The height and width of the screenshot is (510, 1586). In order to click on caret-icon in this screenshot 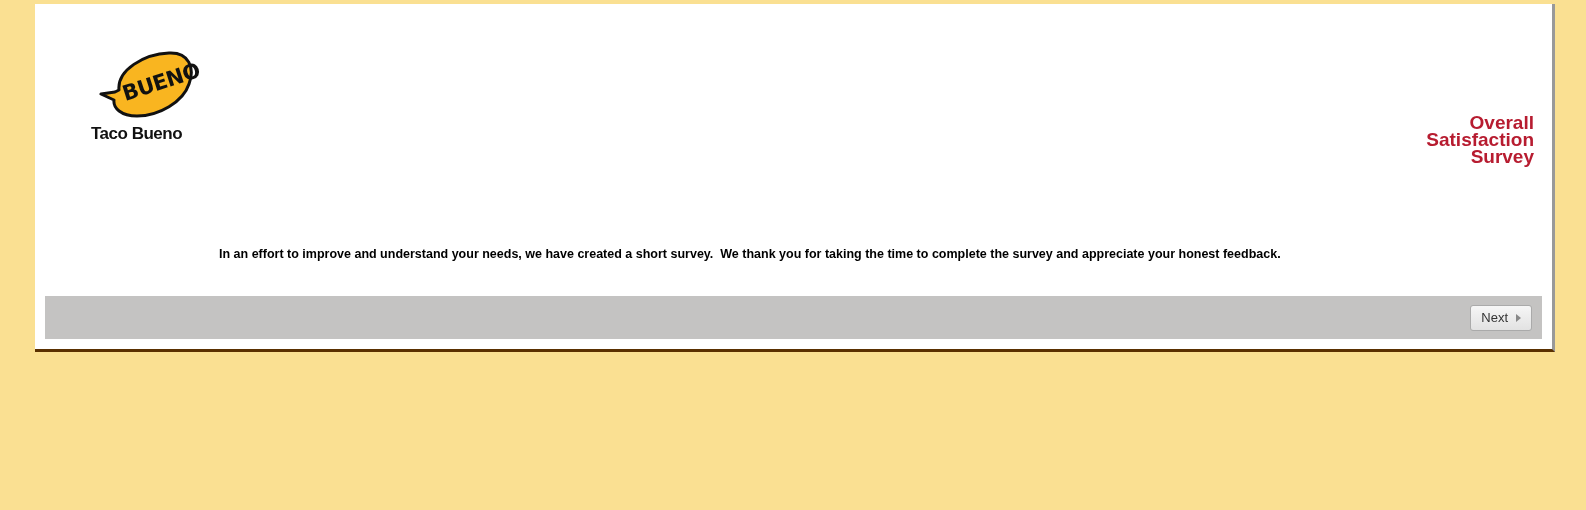, I will do `click(1518, 317)`.